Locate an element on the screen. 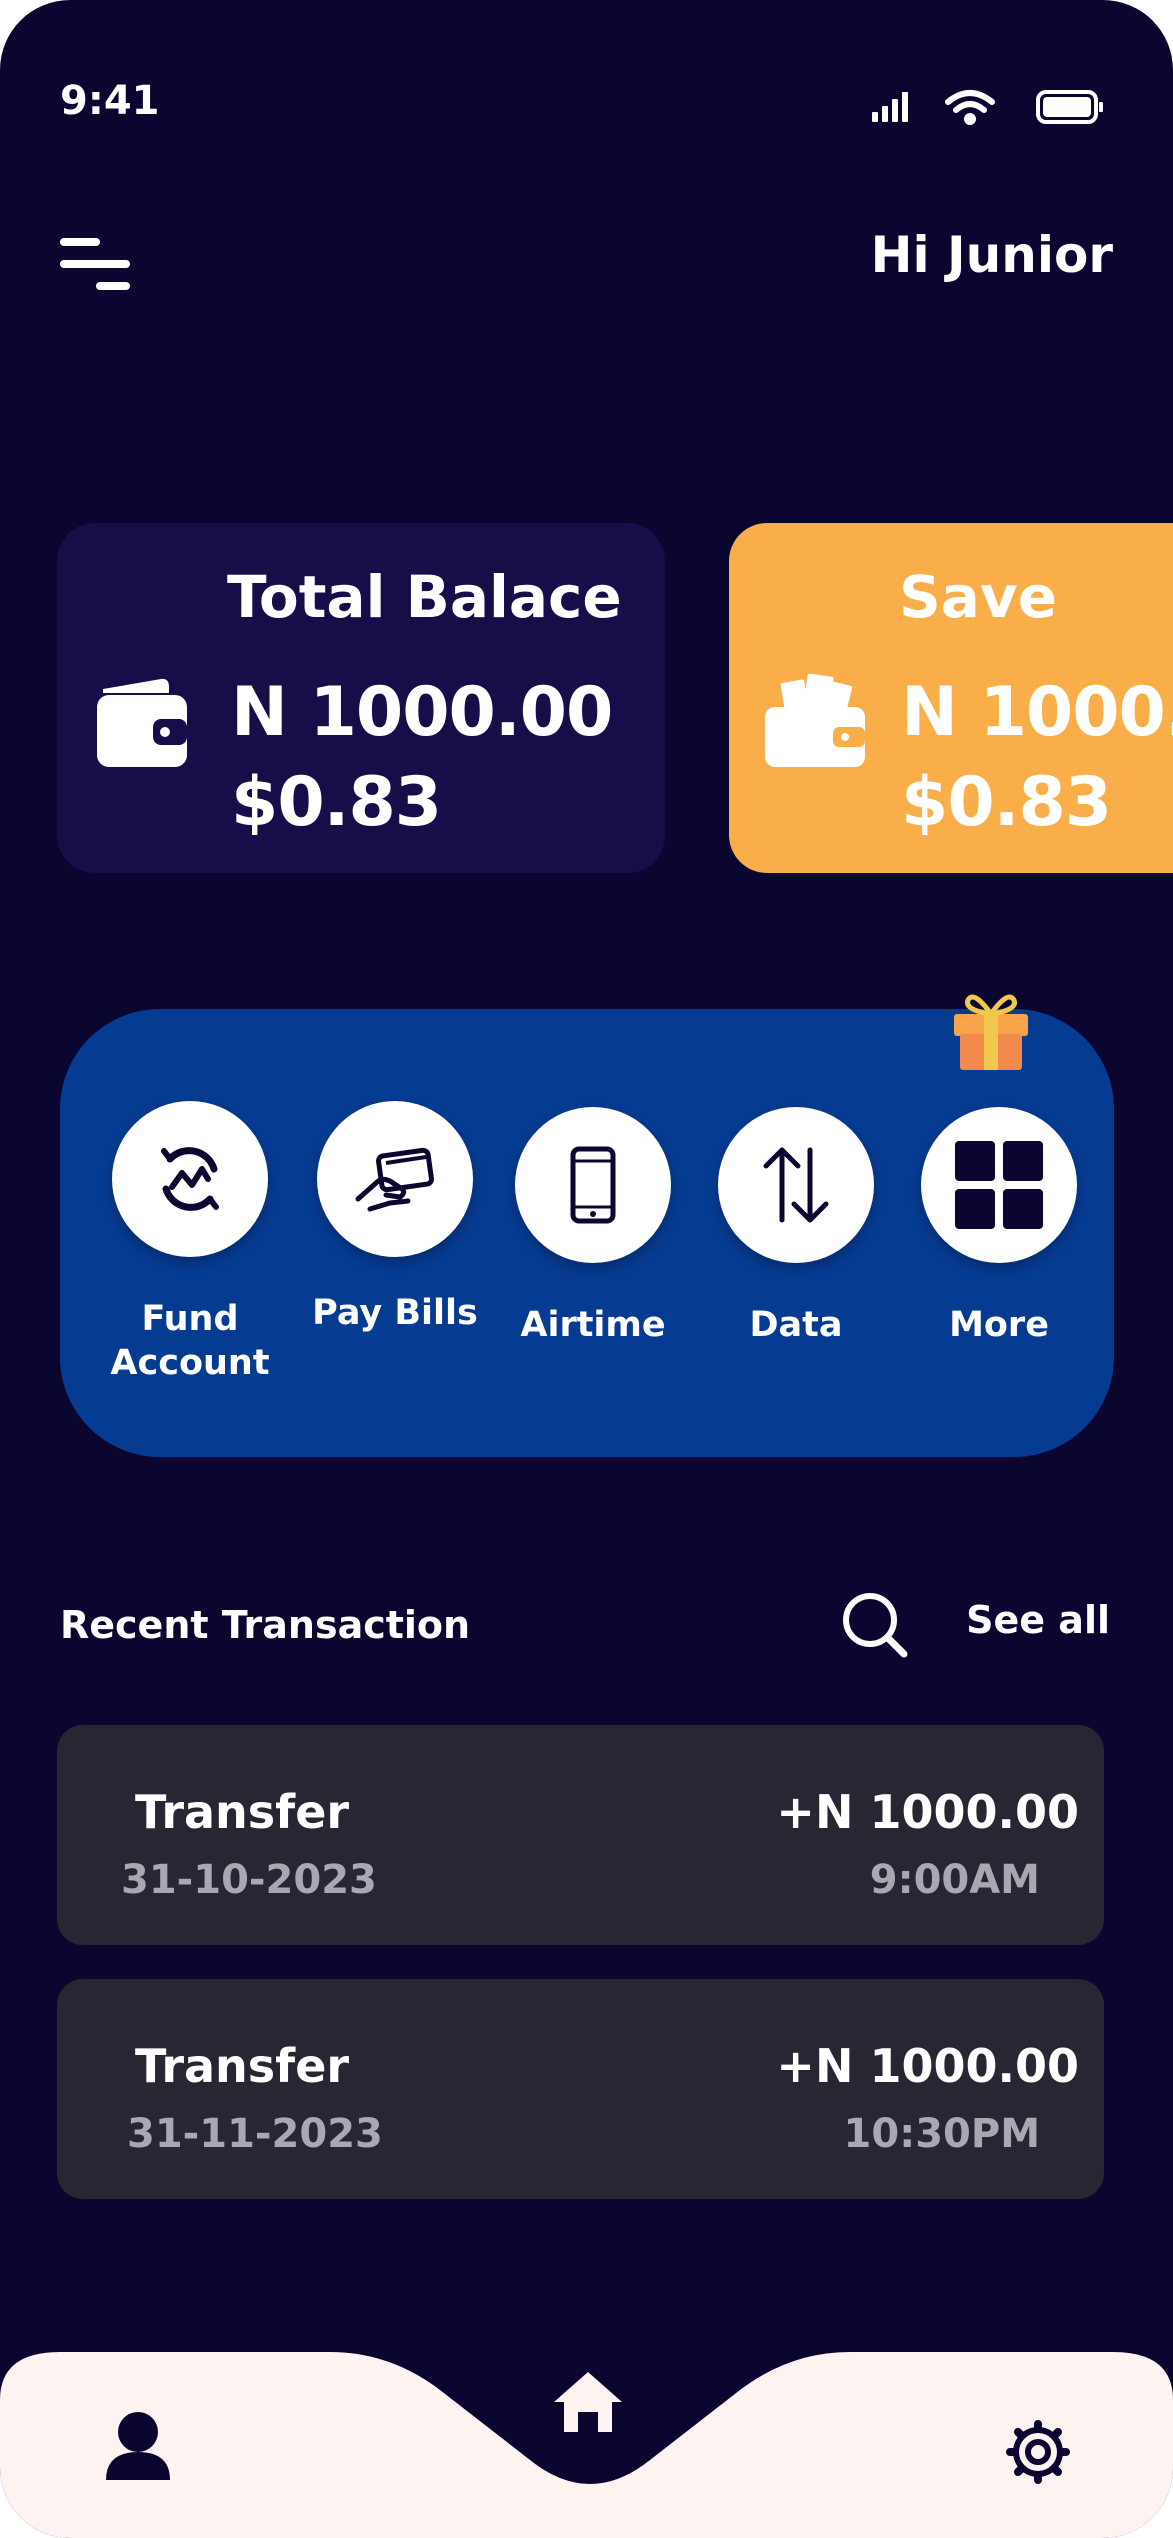 The image size is (1173, 2538). airtime-button: Airtime is located at coordinates (593, 1227).